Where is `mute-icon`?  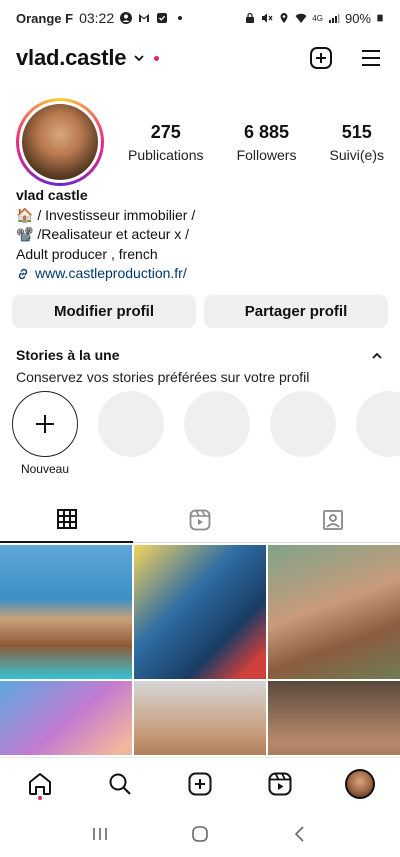
mute-icon is located at coordinates (267, 18).